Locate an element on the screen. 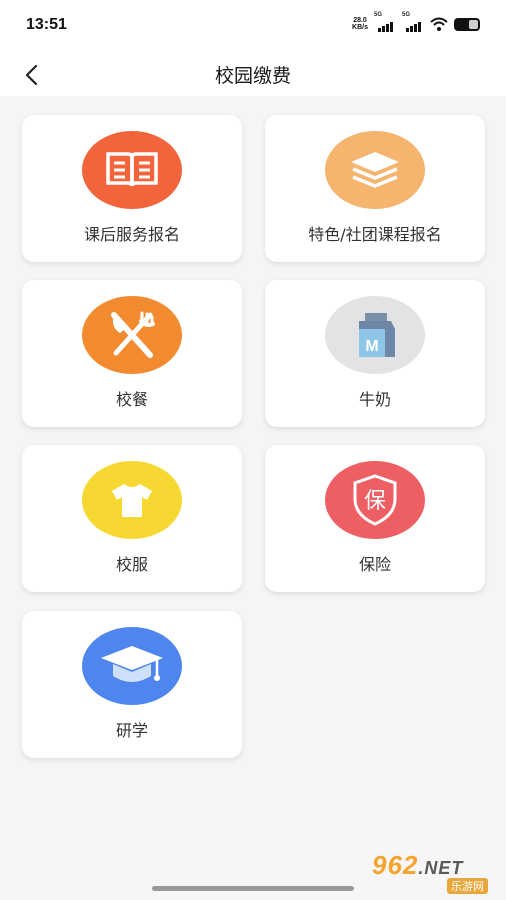 This screenshot has width=506, height=900. tile-club-course: 特色/社团课程报名 is located at coordinates (375, 188).